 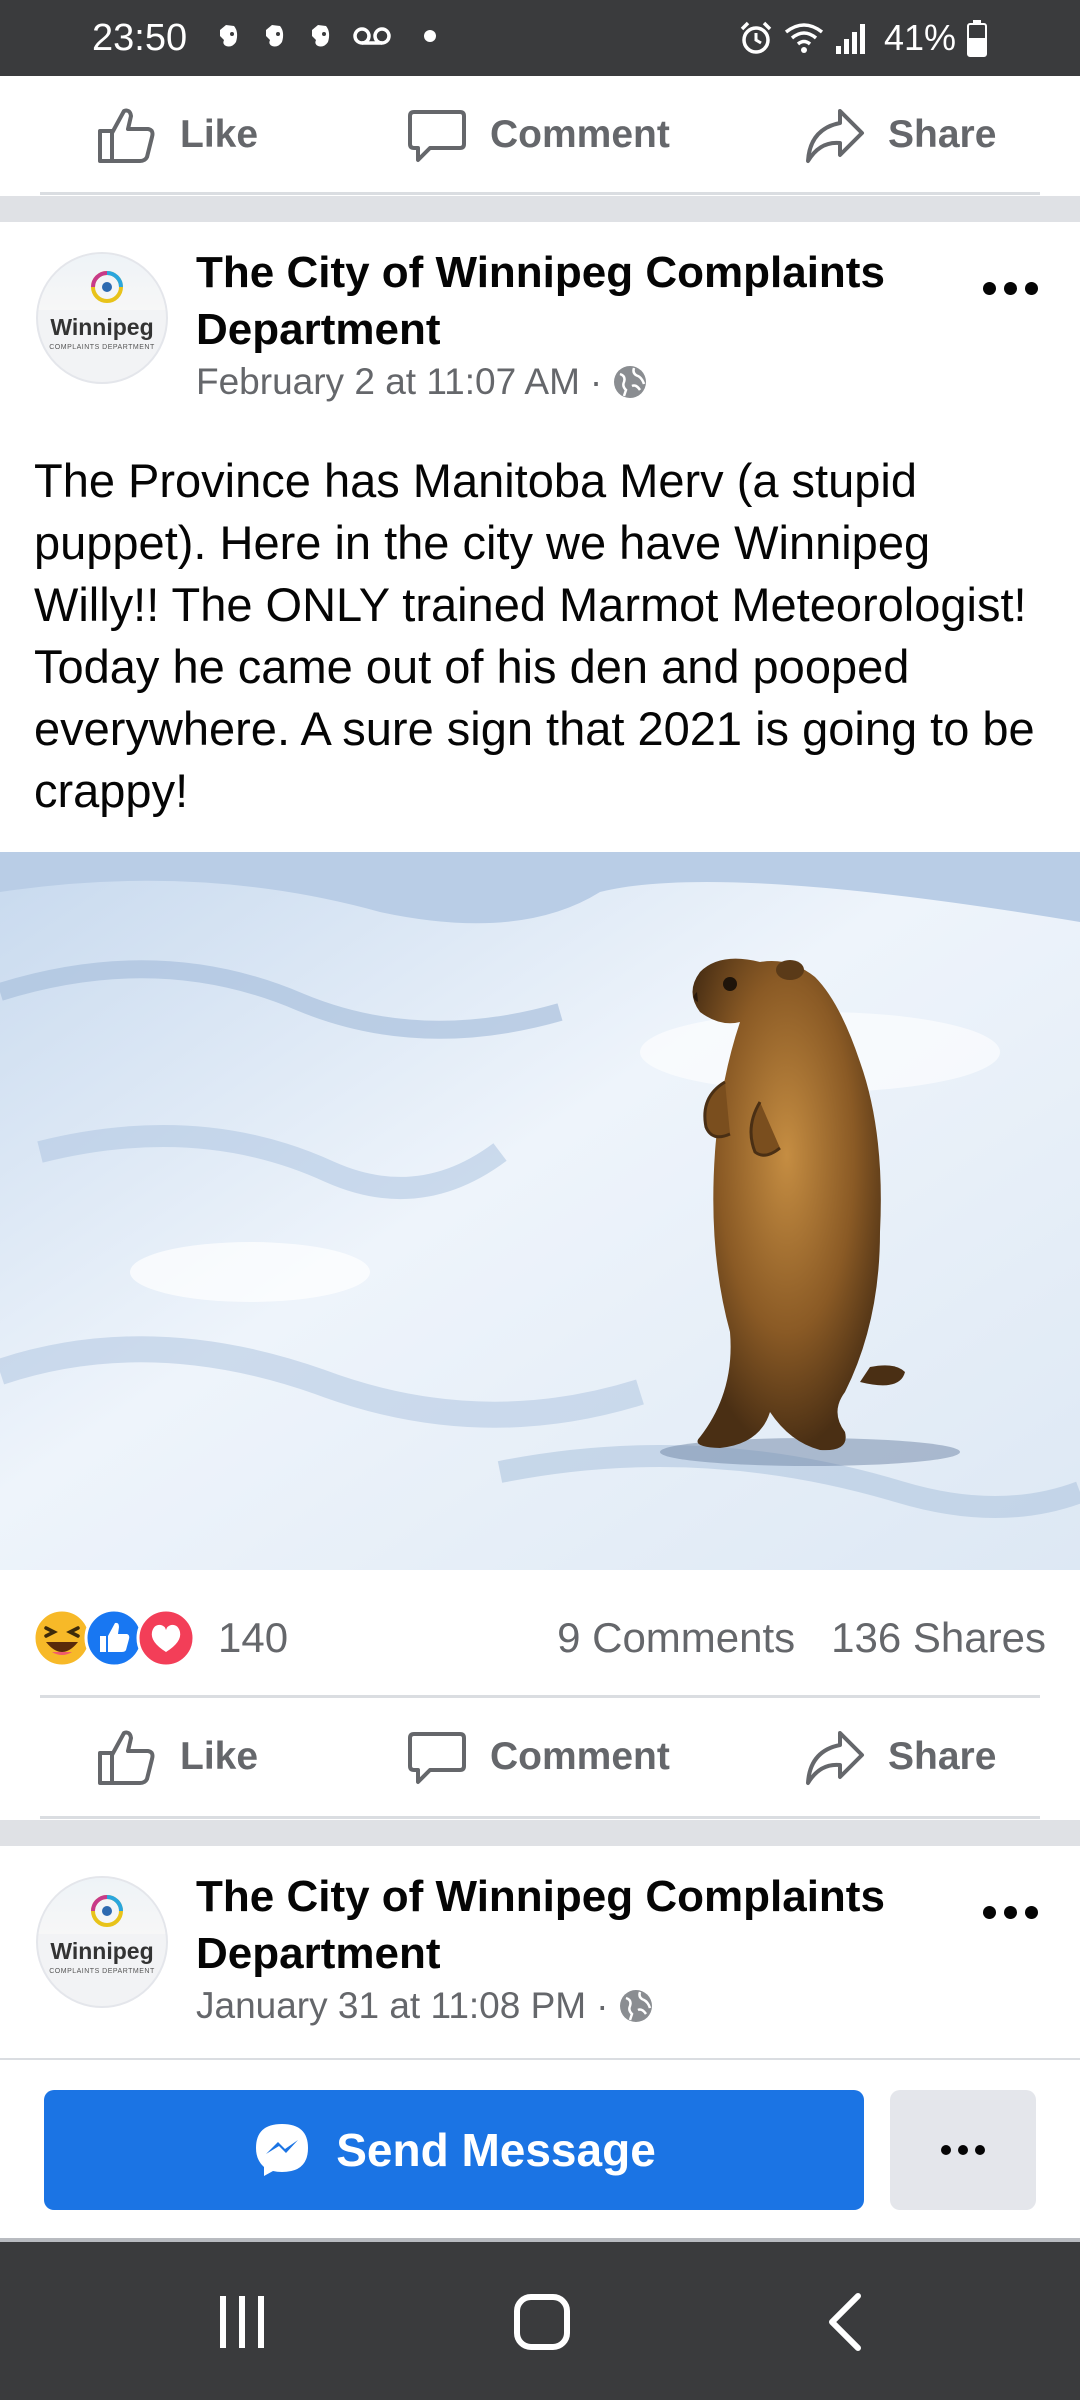 I want to click on signal-icon, so click(x=850, y=39).